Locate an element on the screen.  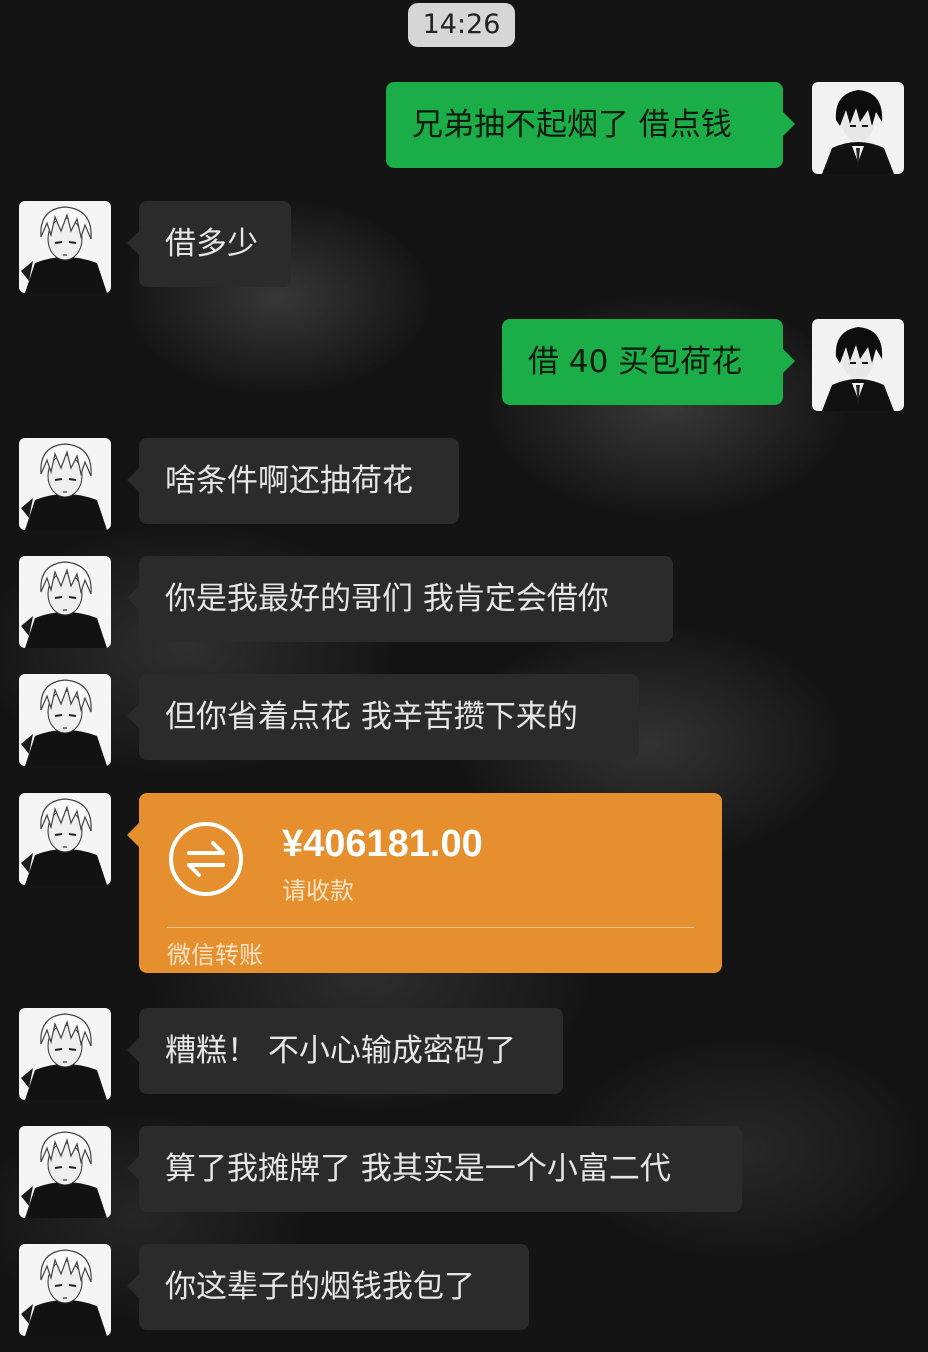
message-bubble-outgoing: 借 40 买包荷花 is located at coordinates (648, 362).